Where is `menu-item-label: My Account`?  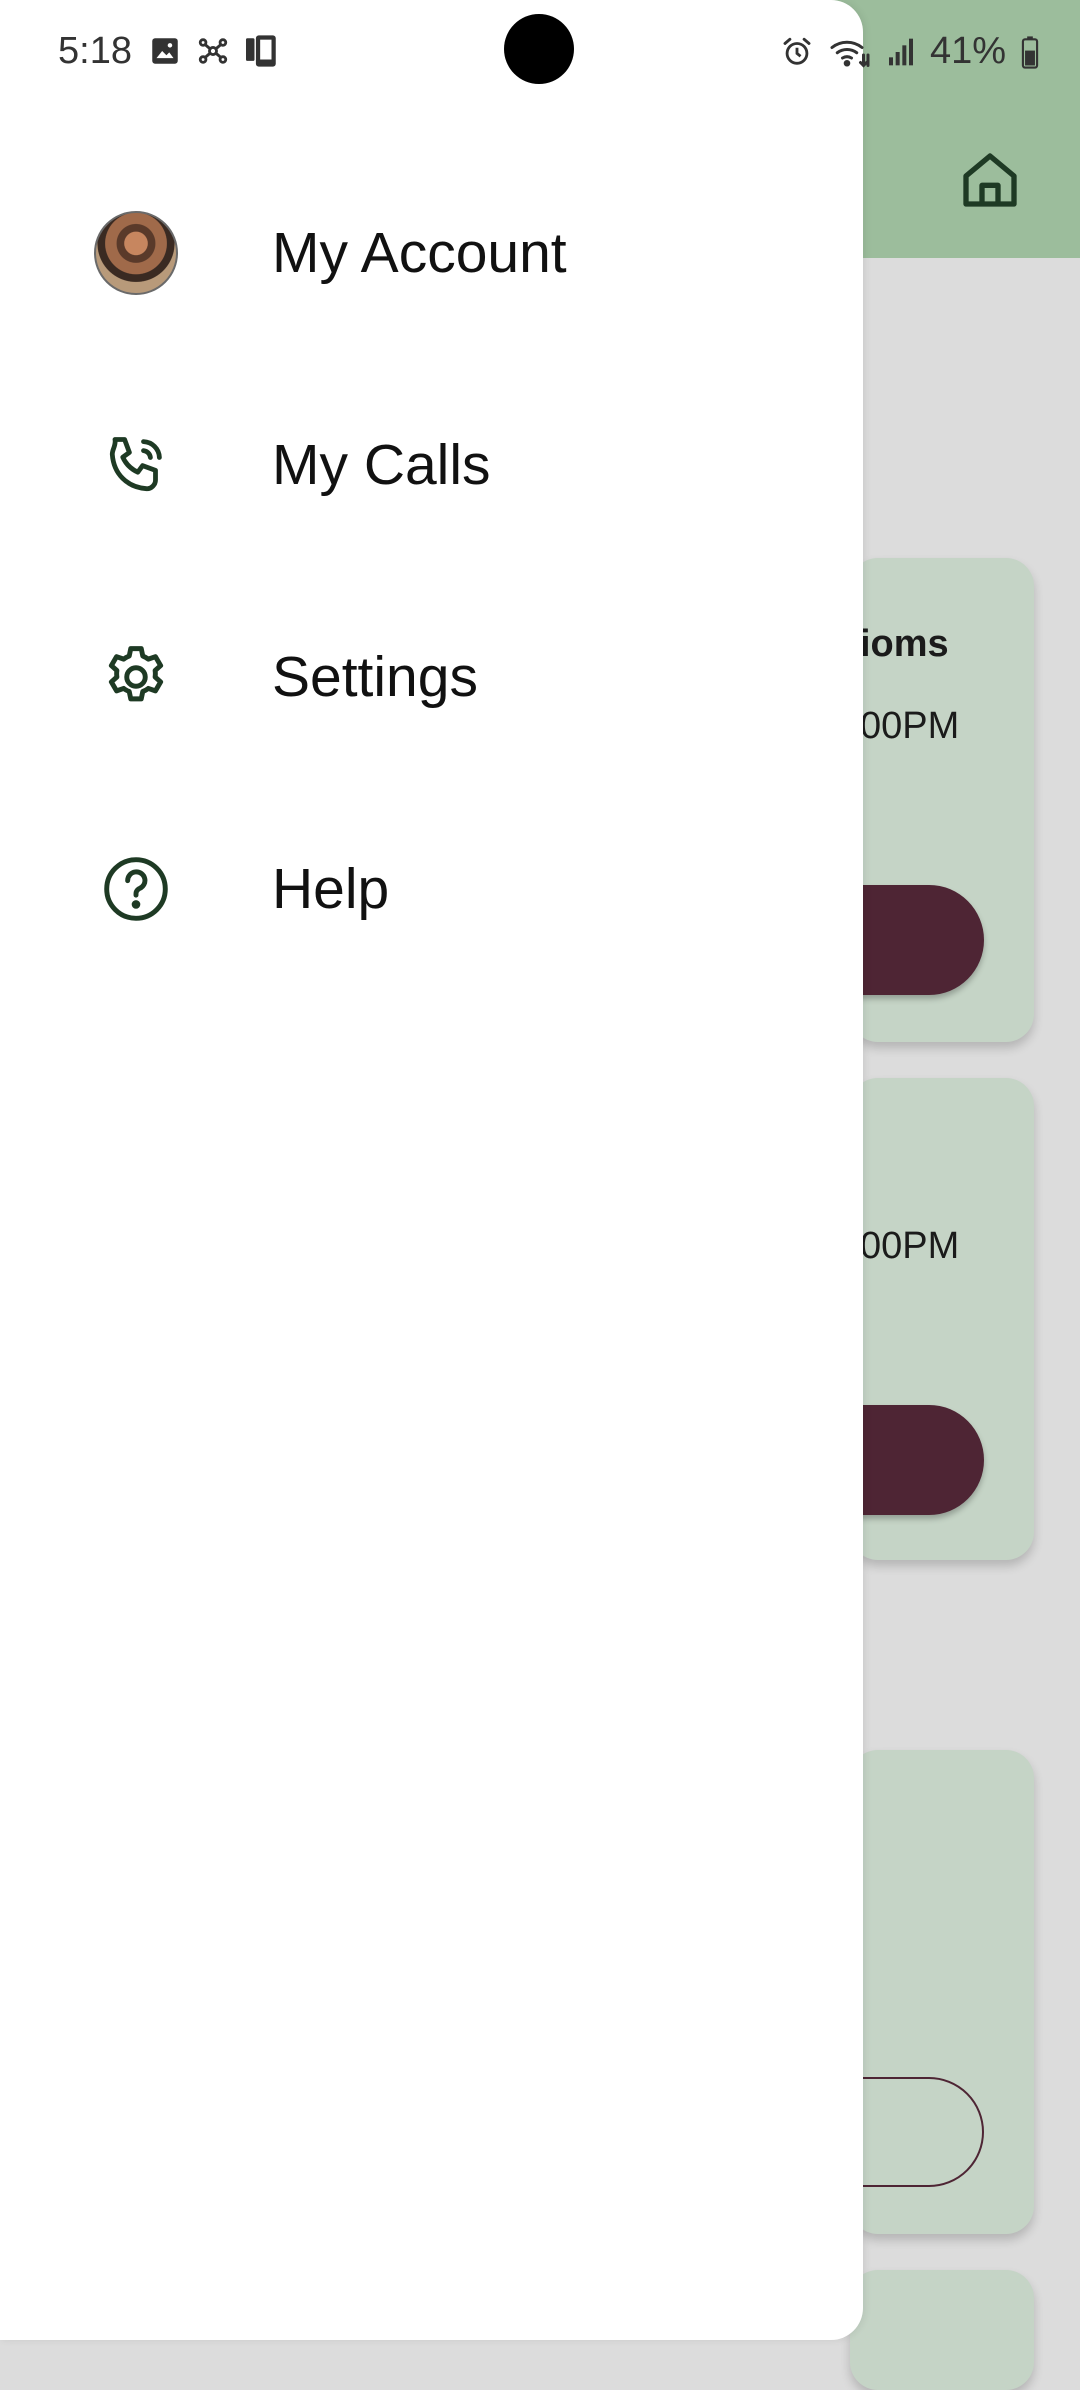 menu-item-label: My Account is located at coordinates (419, 253).